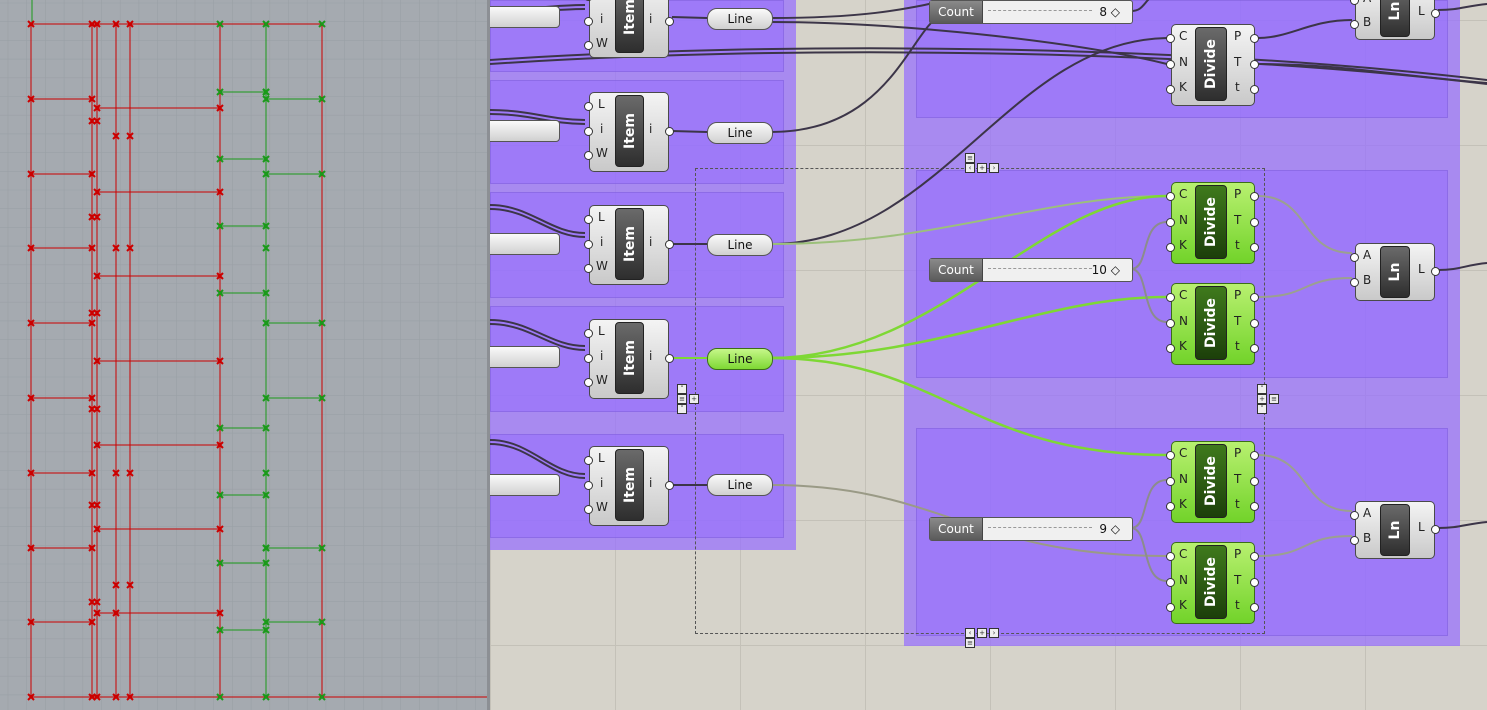 The image size is (1487, 710). I want to click on group-resize-handle-icon: ≡ ‹ + ›, so click(982, 163).